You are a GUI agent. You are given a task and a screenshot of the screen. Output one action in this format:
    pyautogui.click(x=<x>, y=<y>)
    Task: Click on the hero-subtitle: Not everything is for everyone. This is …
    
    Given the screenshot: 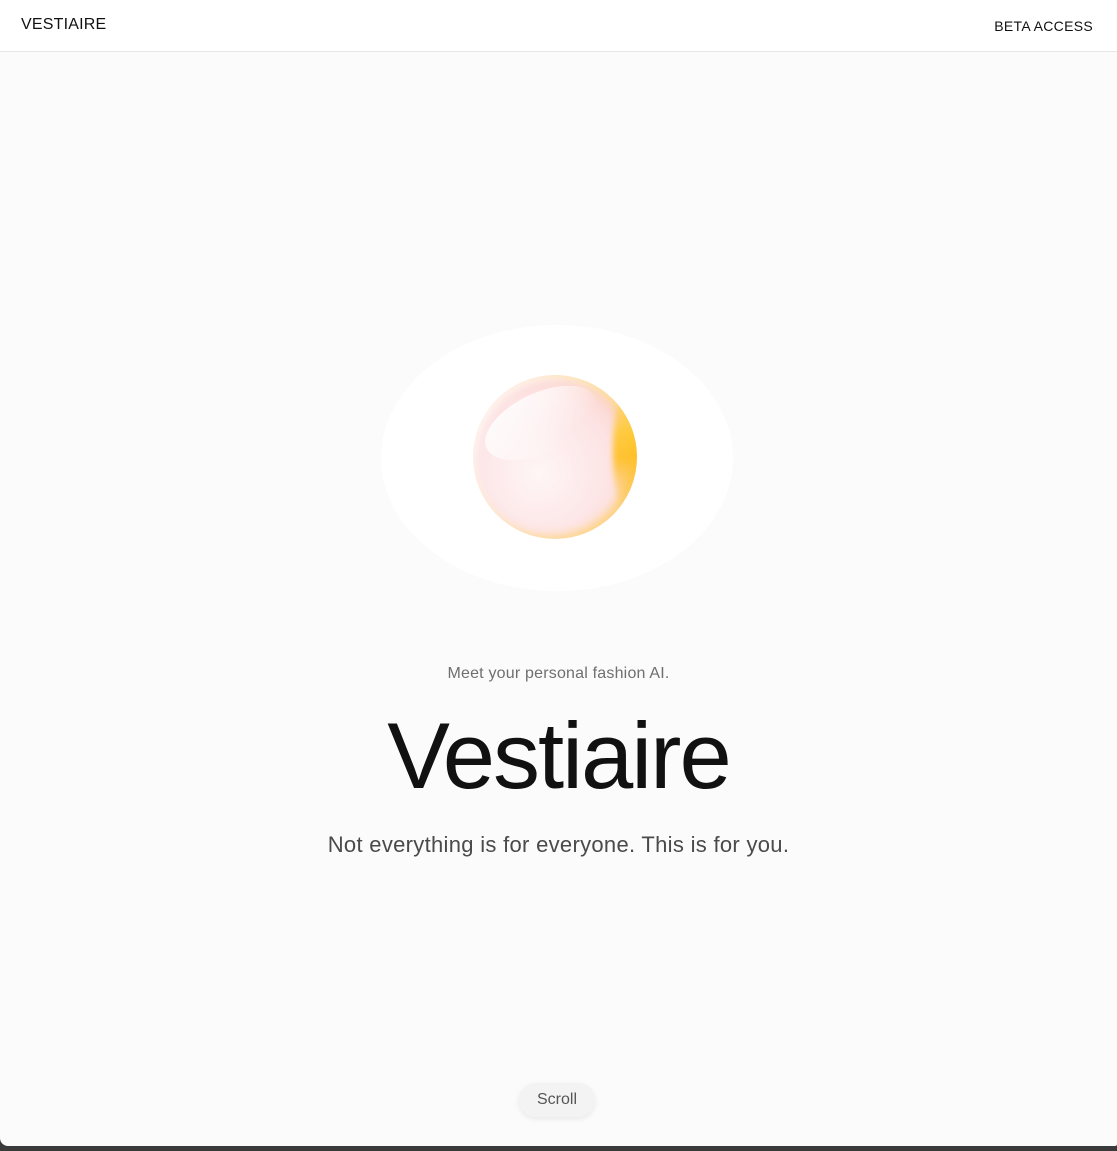 What is the action you would take?
    pyautogui.click(x=558, y=844)
    